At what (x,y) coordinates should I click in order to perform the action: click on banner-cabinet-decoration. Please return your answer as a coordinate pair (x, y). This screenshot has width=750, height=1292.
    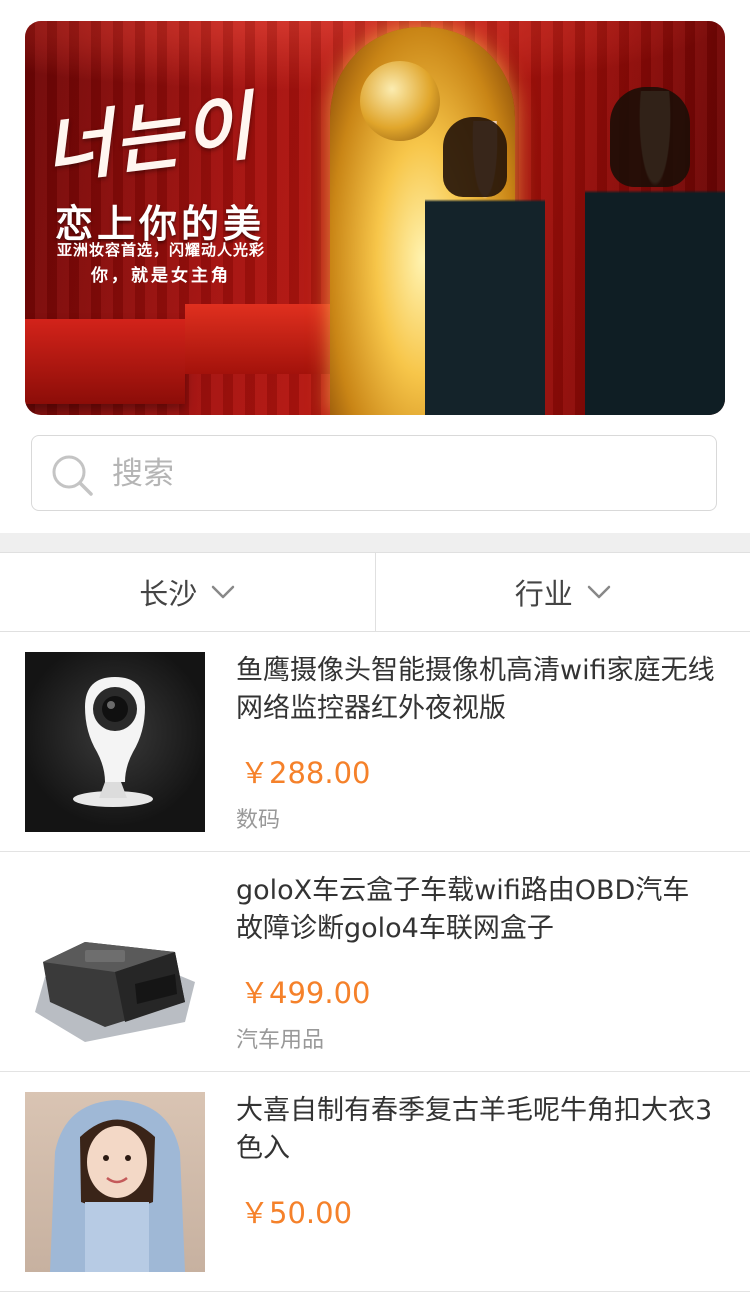
    Looking at the image, I should click on (260, 339).